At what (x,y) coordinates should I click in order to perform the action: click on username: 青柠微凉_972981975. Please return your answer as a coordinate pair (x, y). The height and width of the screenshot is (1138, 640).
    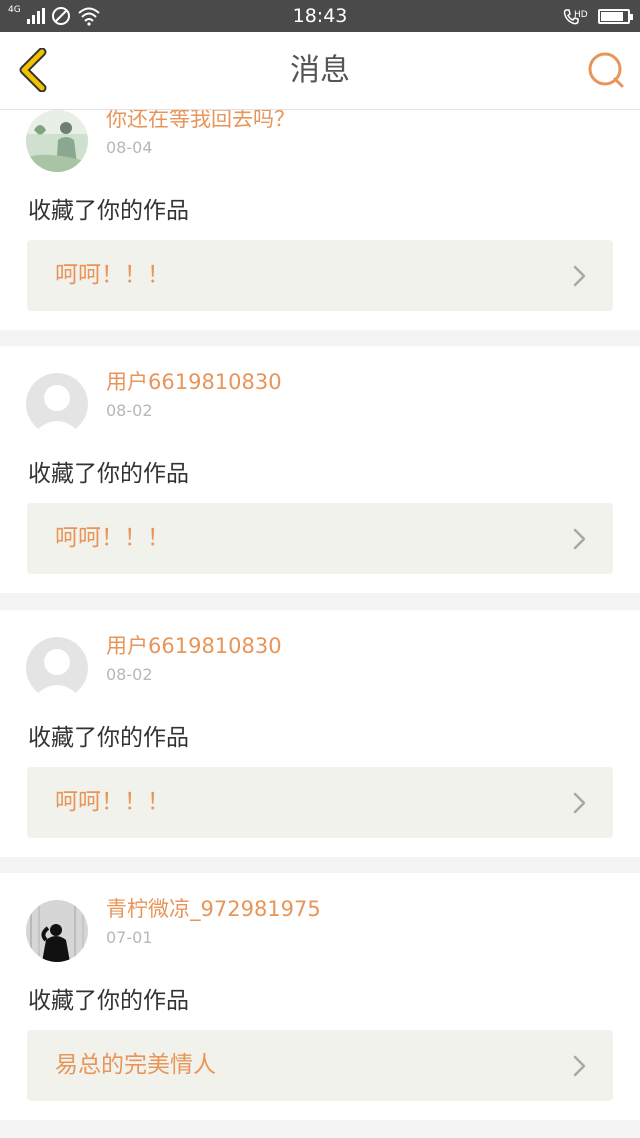
    Looking at the image, I should click on (213, 908).